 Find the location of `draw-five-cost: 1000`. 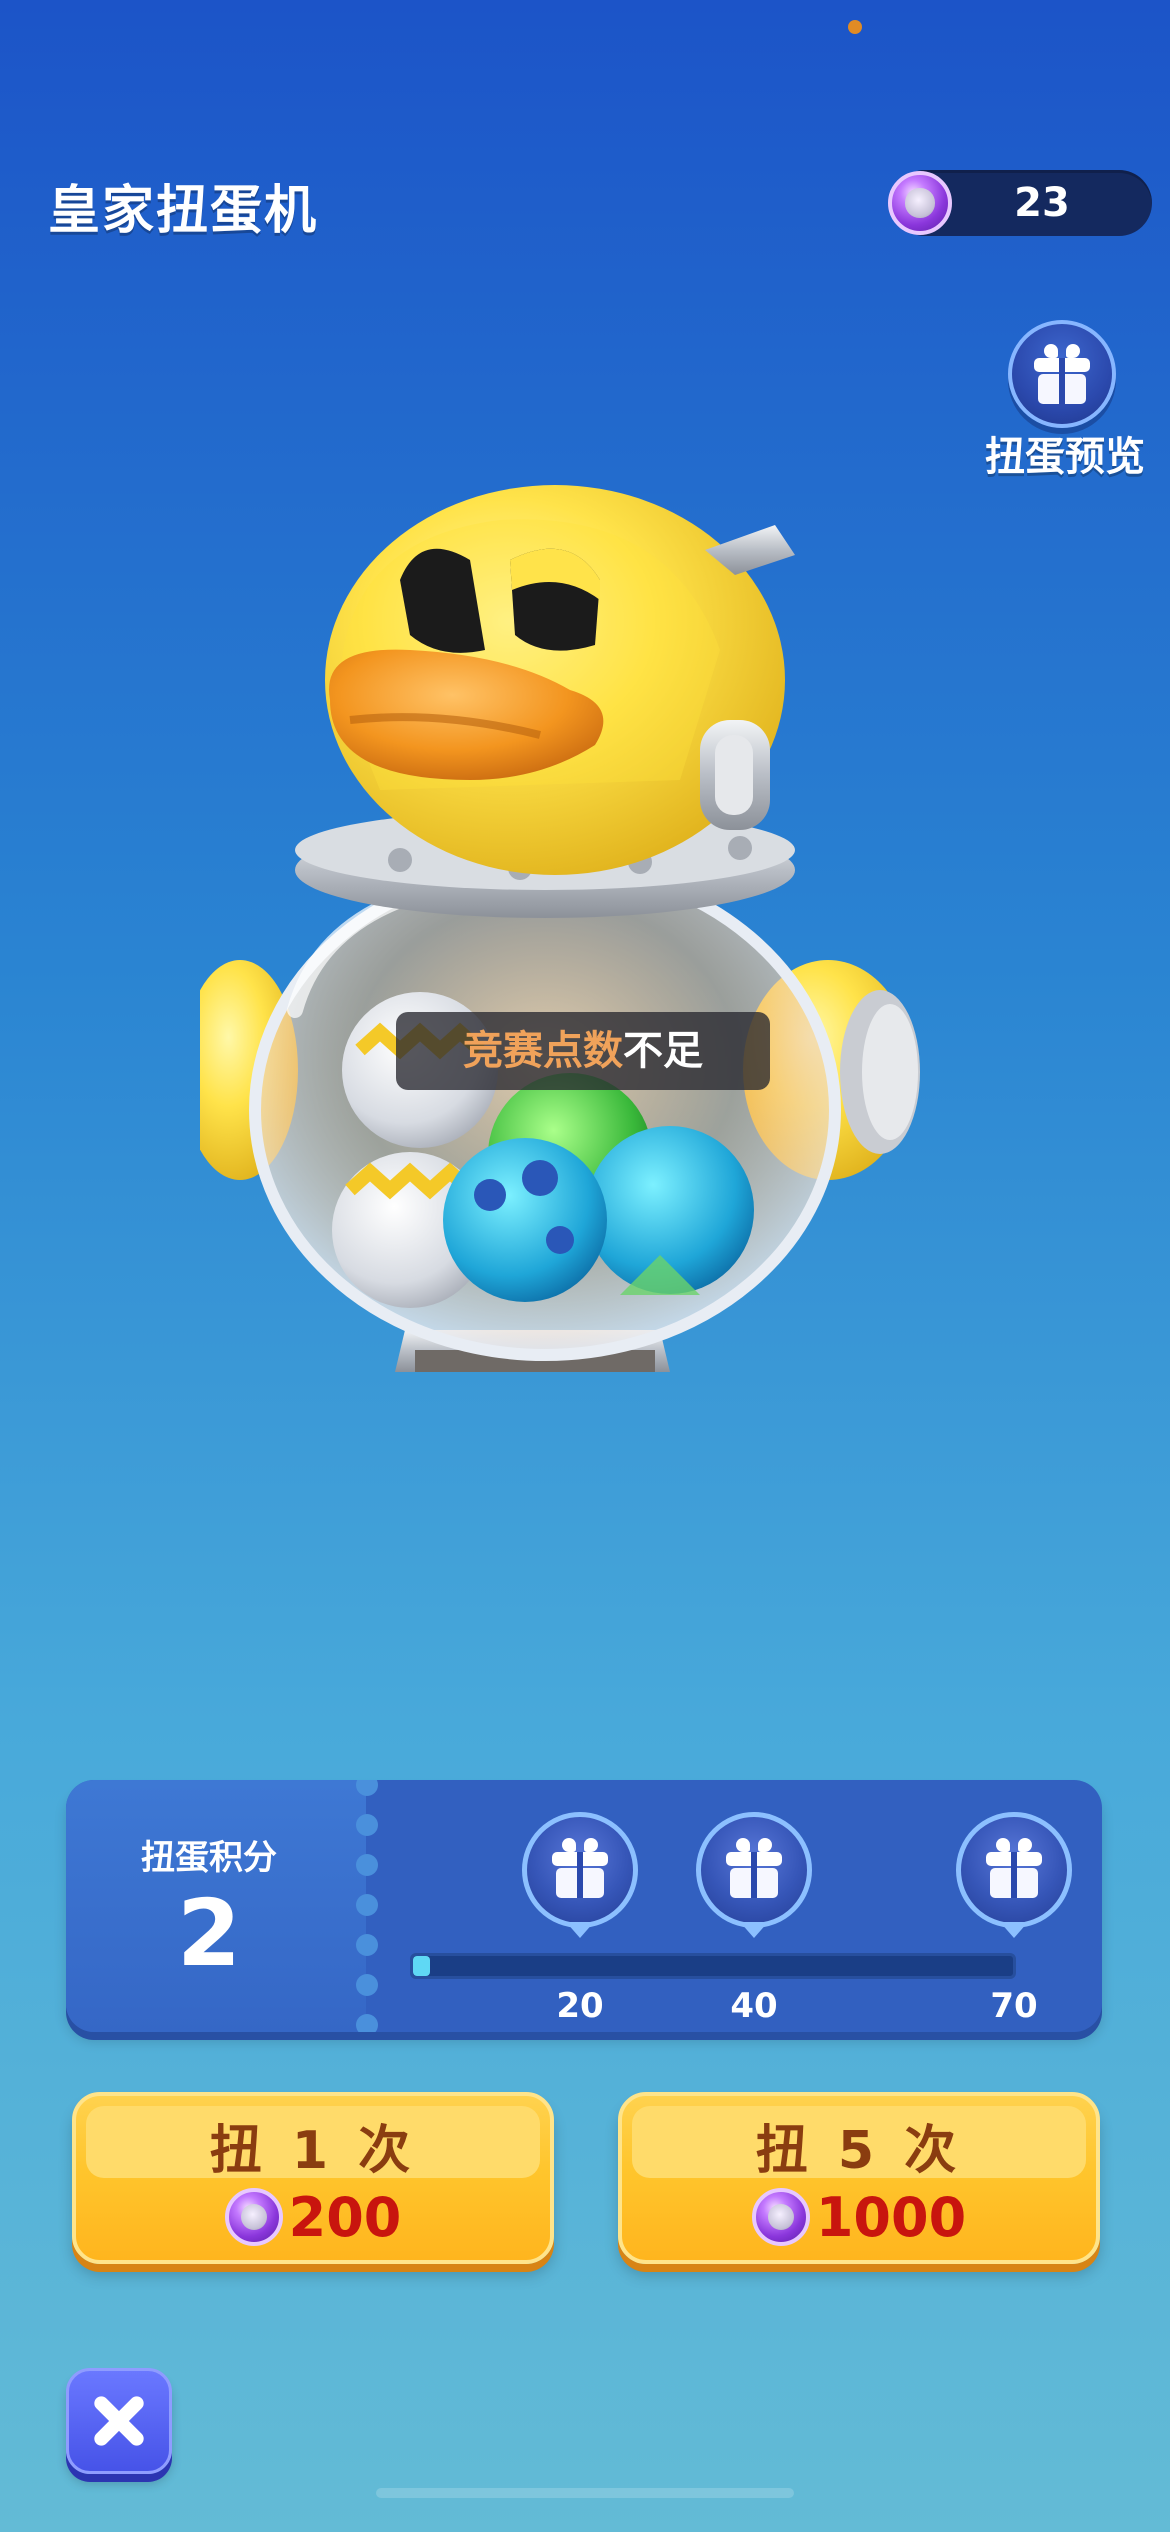

draw-five-cost: 1000 is located at coordinates (859, 2219).